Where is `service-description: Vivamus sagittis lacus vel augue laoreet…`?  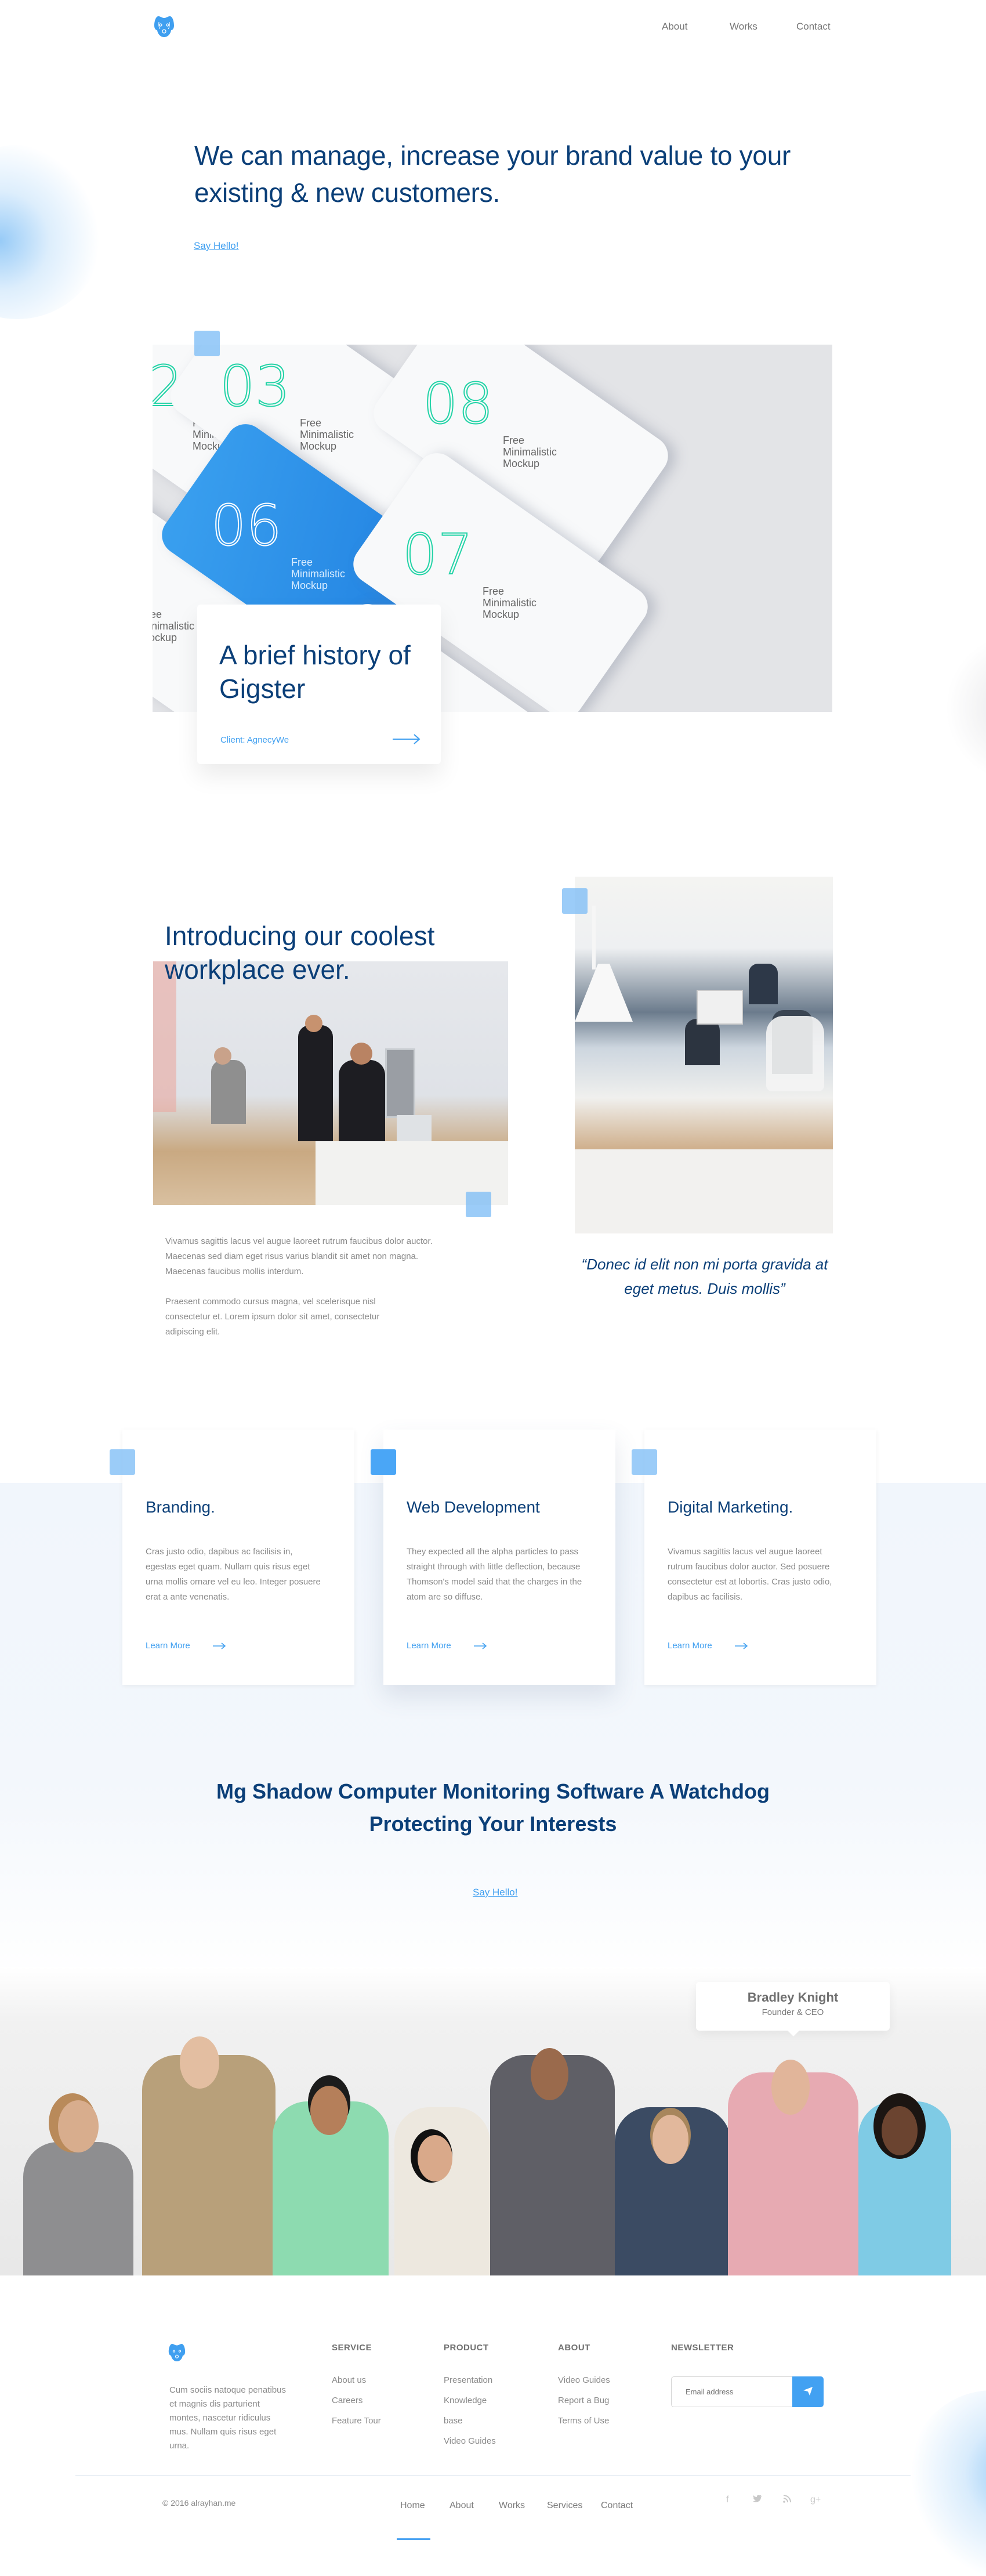 service-description: Vivamus sagittis lacus vel augue laoreet… is located at coordinates (750, 1574).